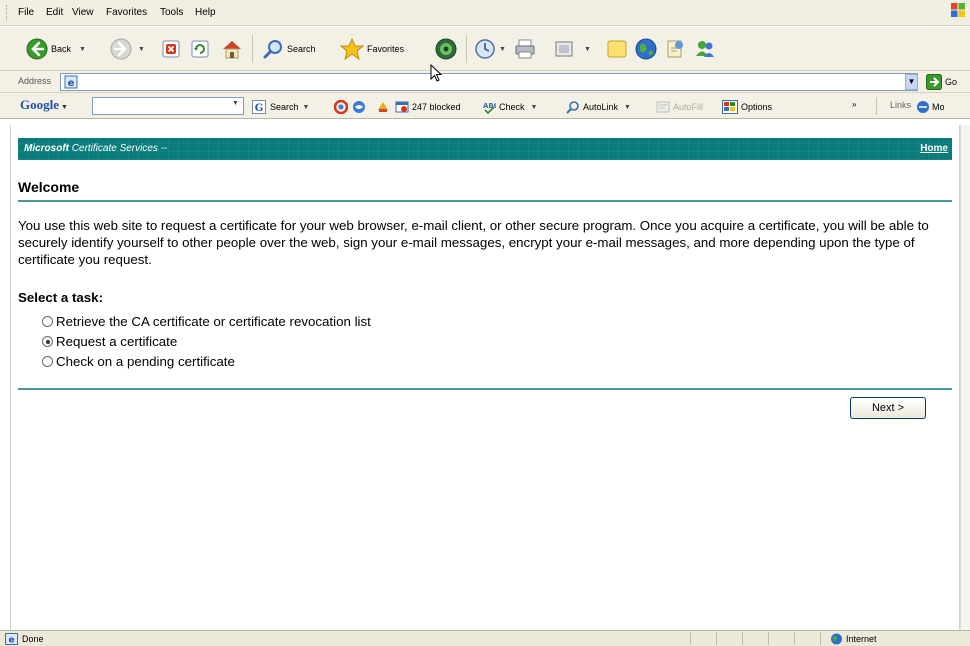  I want to click on history-icon, so click(485, 49).